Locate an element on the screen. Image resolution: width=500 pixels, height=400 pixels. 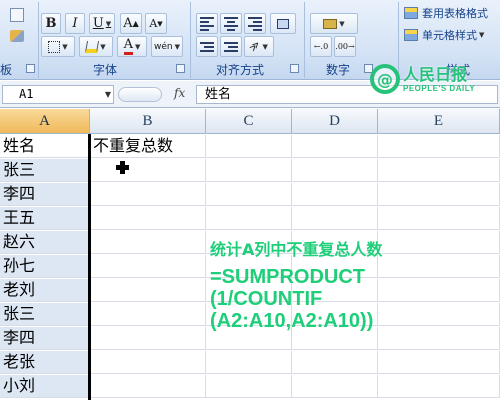
borders-button: ▼ is located at coordinates (58, 46).